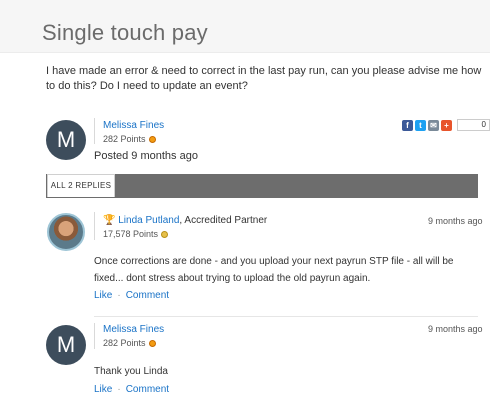 The width and height of the screenshot is (490, 401). I want to click on page-header: Single touch pay, so click(245, 26).